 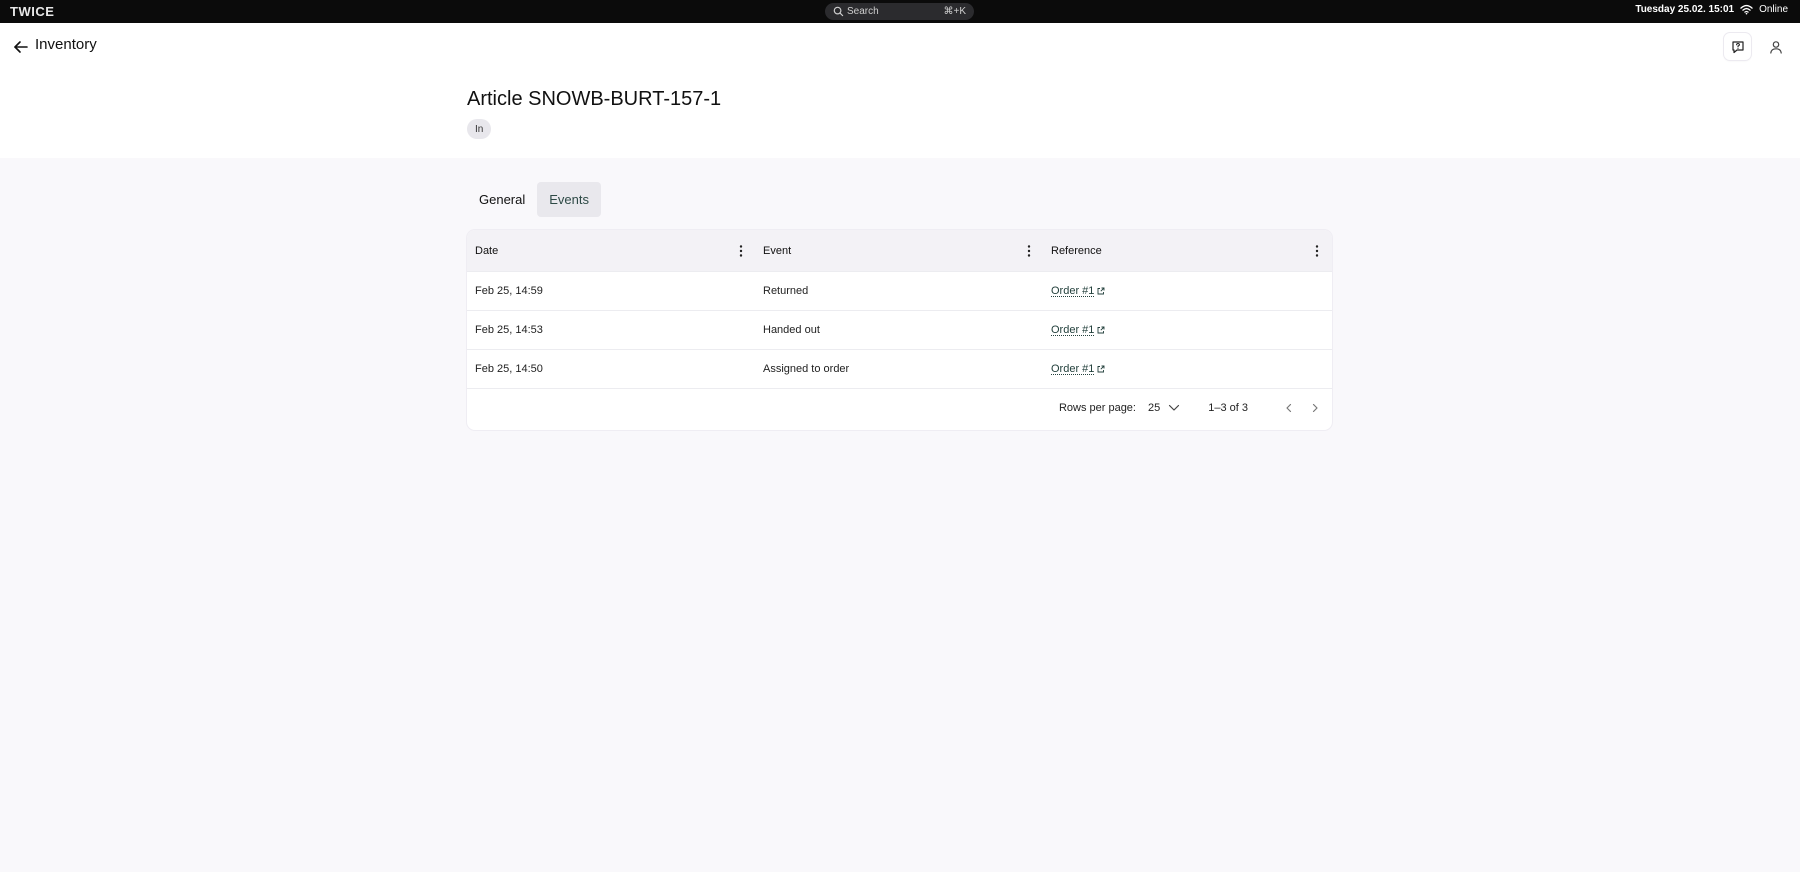 I want to click on system-status: Tuesday 25.02. 15:01 Online, so click(x=1711, y=9).